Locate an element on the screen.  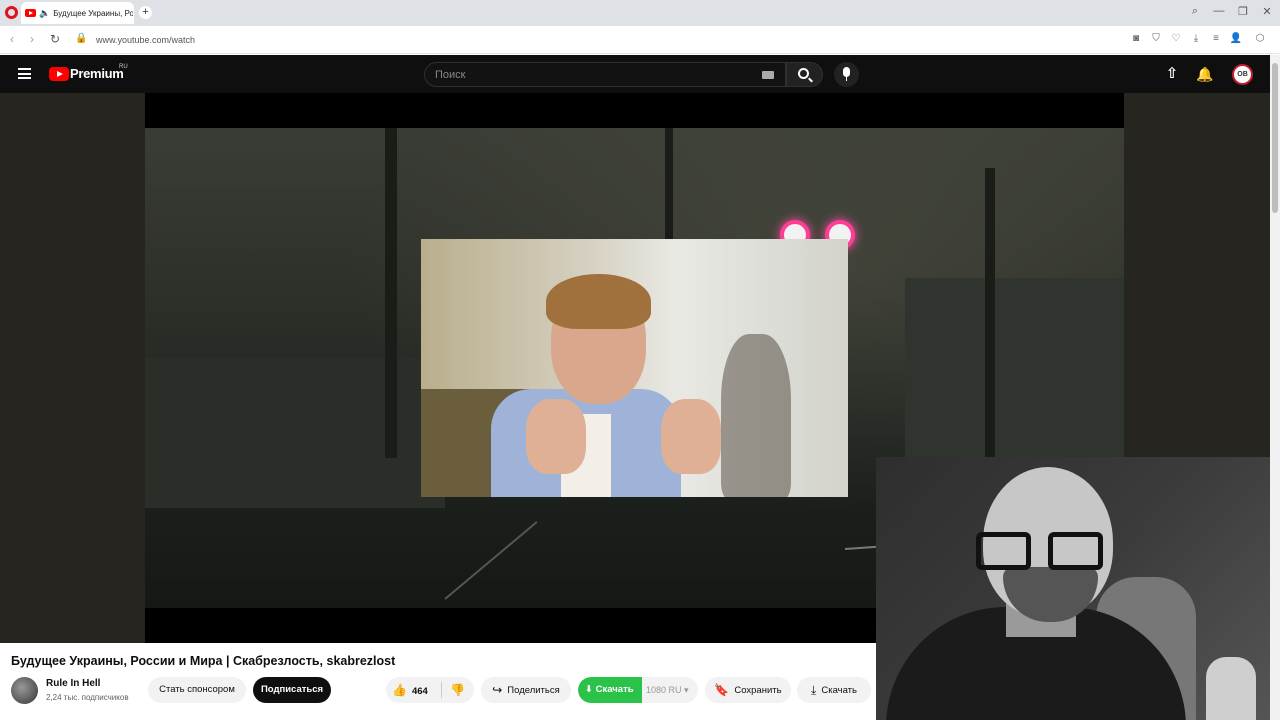
dislike-button: 👎 is located at coordinates (457, 690).